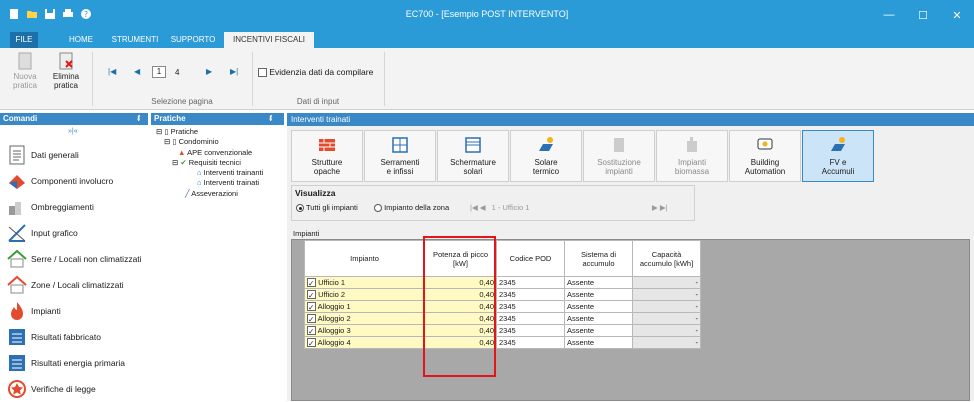 The width and height of the screenshot is (974, 402). Describe the element at coordinates (546, 144) in the screenshot. I see `solar-panel-icon` at that location.